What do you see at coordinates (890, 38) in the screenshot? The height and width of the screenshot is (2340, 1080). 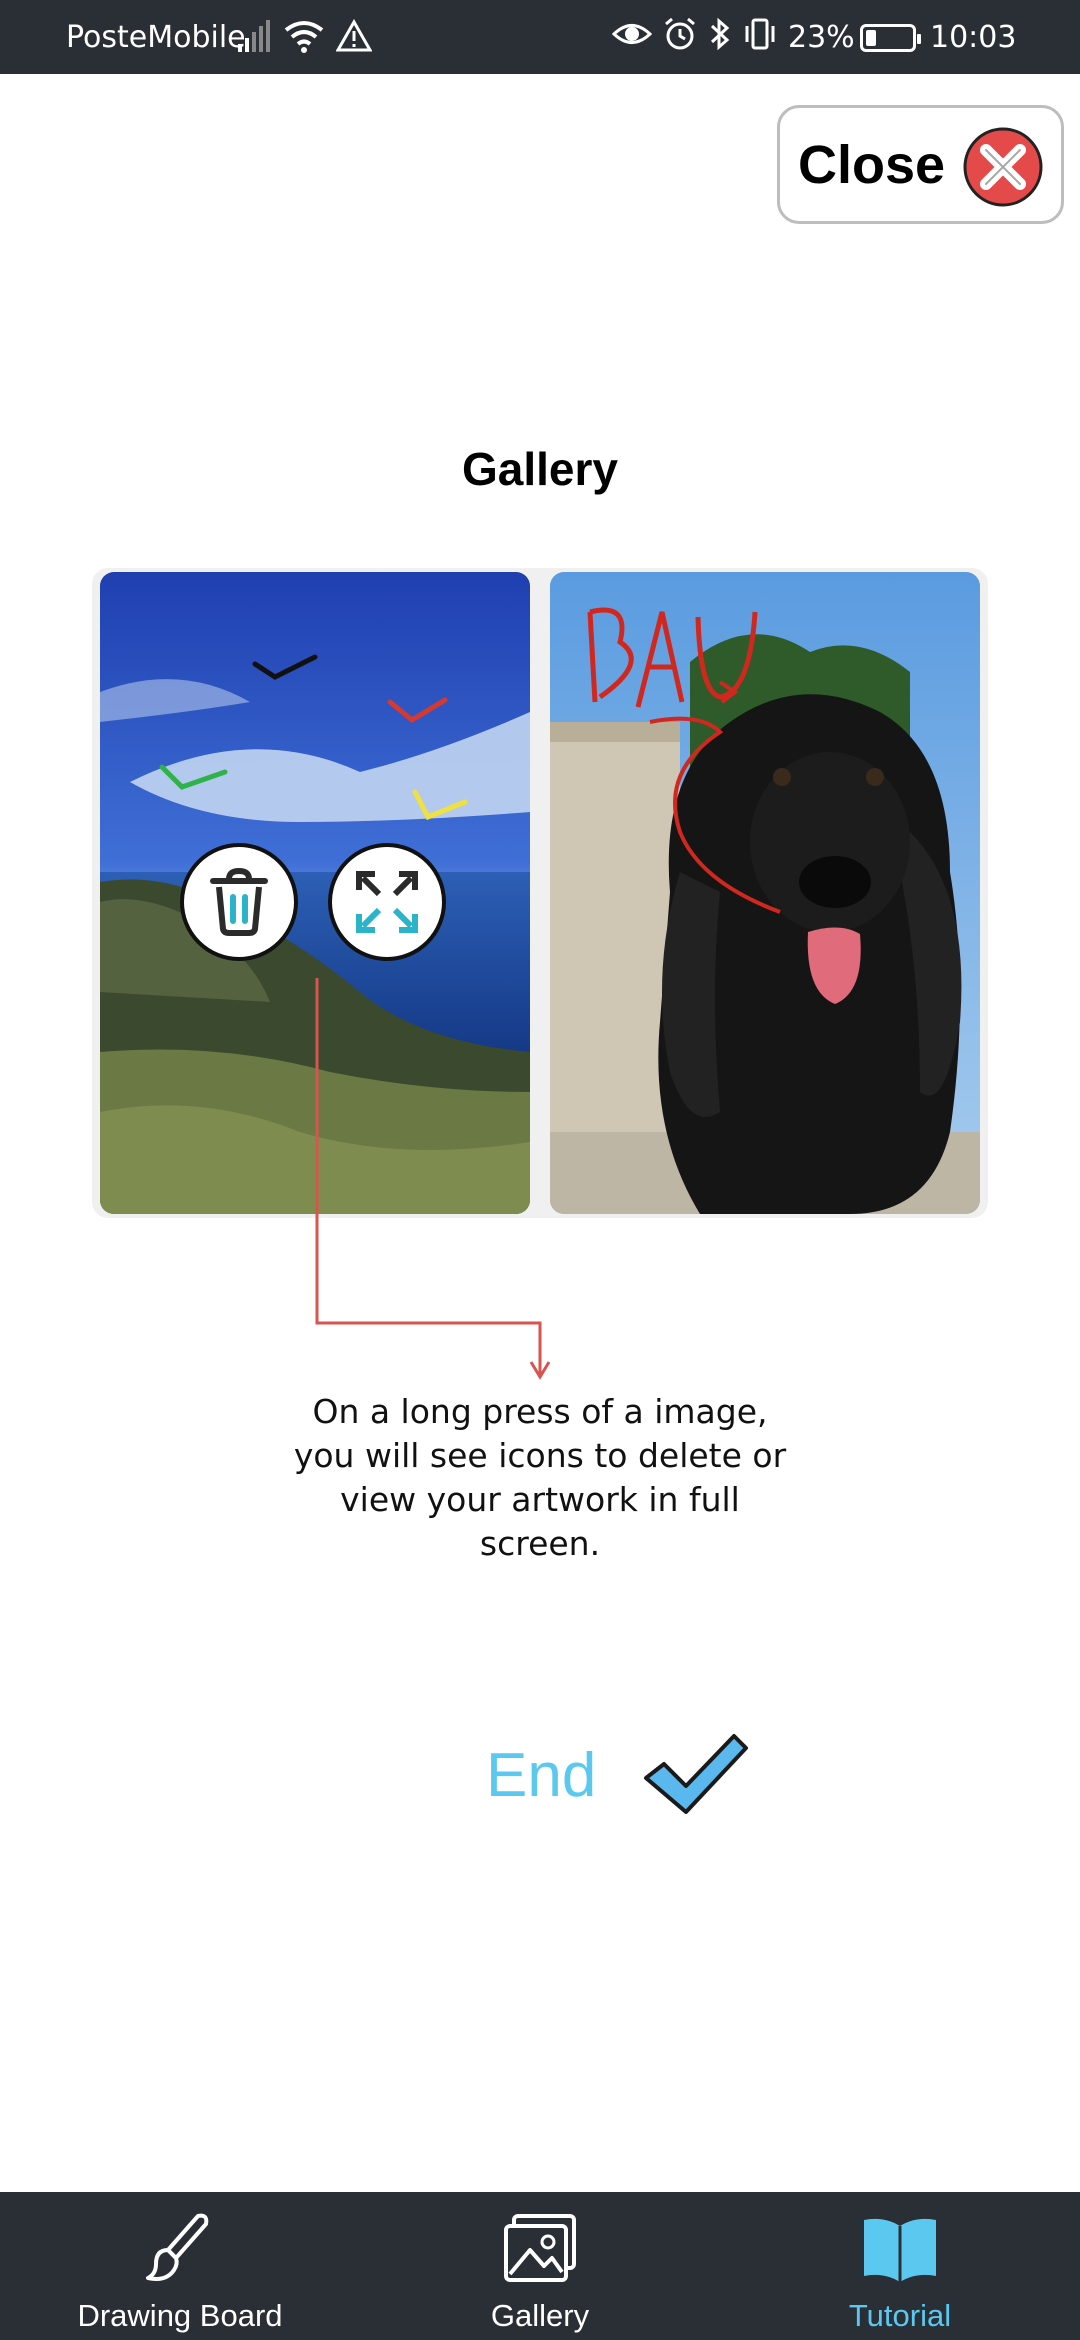 I see `battery-icon` at bounding box center [890, 38].